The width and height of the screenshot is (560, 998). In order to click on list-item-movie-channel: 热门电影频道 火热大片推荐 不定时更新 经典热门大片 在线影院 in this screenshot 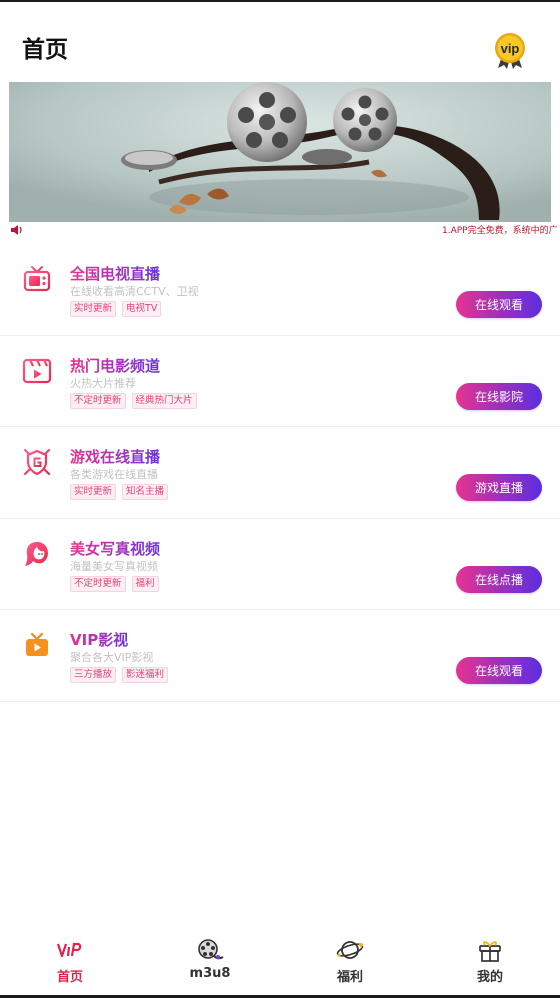, I will do `click(280, 381)`.